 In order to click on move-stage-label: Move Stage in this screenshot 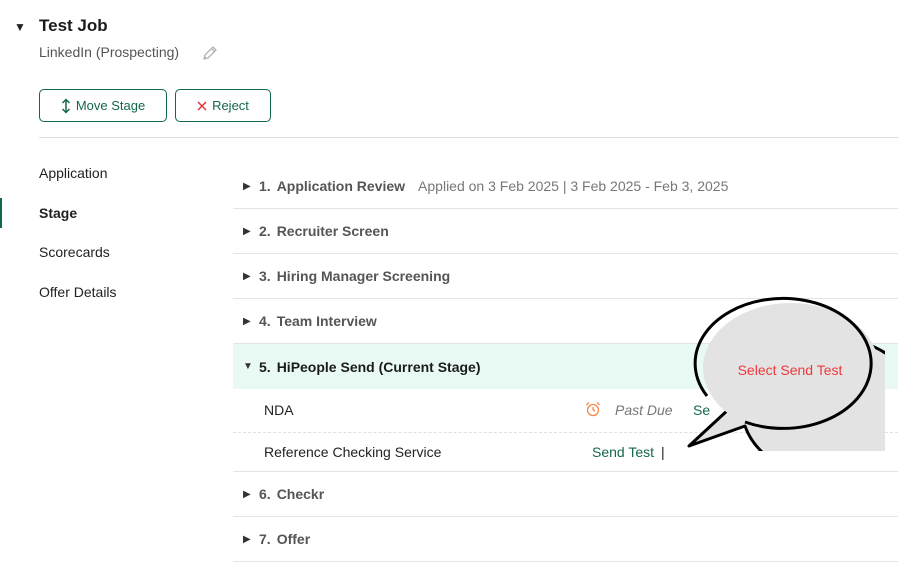, I will do `click(110, 105)`.